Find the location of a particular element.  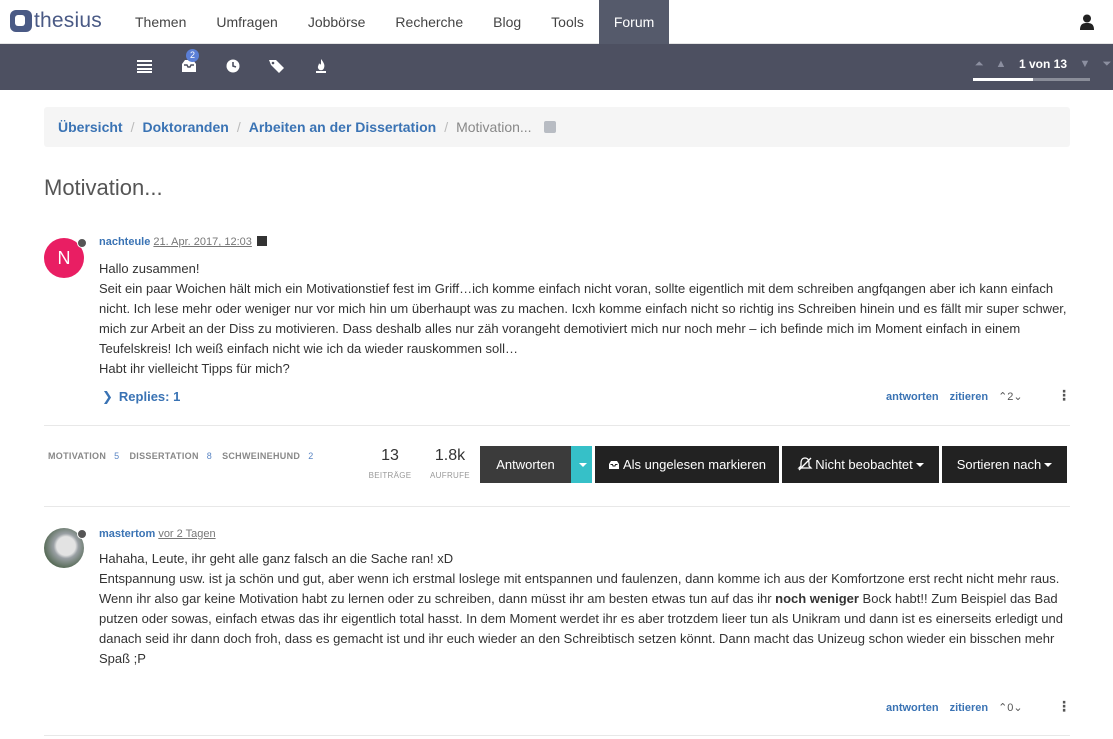

bell-slash-icon is located at coordinates (805, 464).